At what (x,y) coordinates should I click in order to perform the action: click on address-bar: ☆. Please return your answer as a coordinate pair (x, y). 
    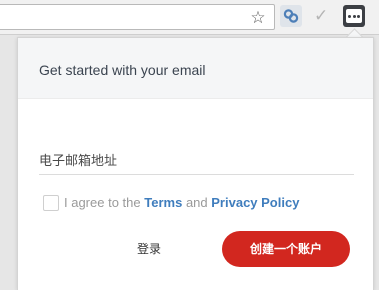
    Looking at the image, I should click on (137, 17).